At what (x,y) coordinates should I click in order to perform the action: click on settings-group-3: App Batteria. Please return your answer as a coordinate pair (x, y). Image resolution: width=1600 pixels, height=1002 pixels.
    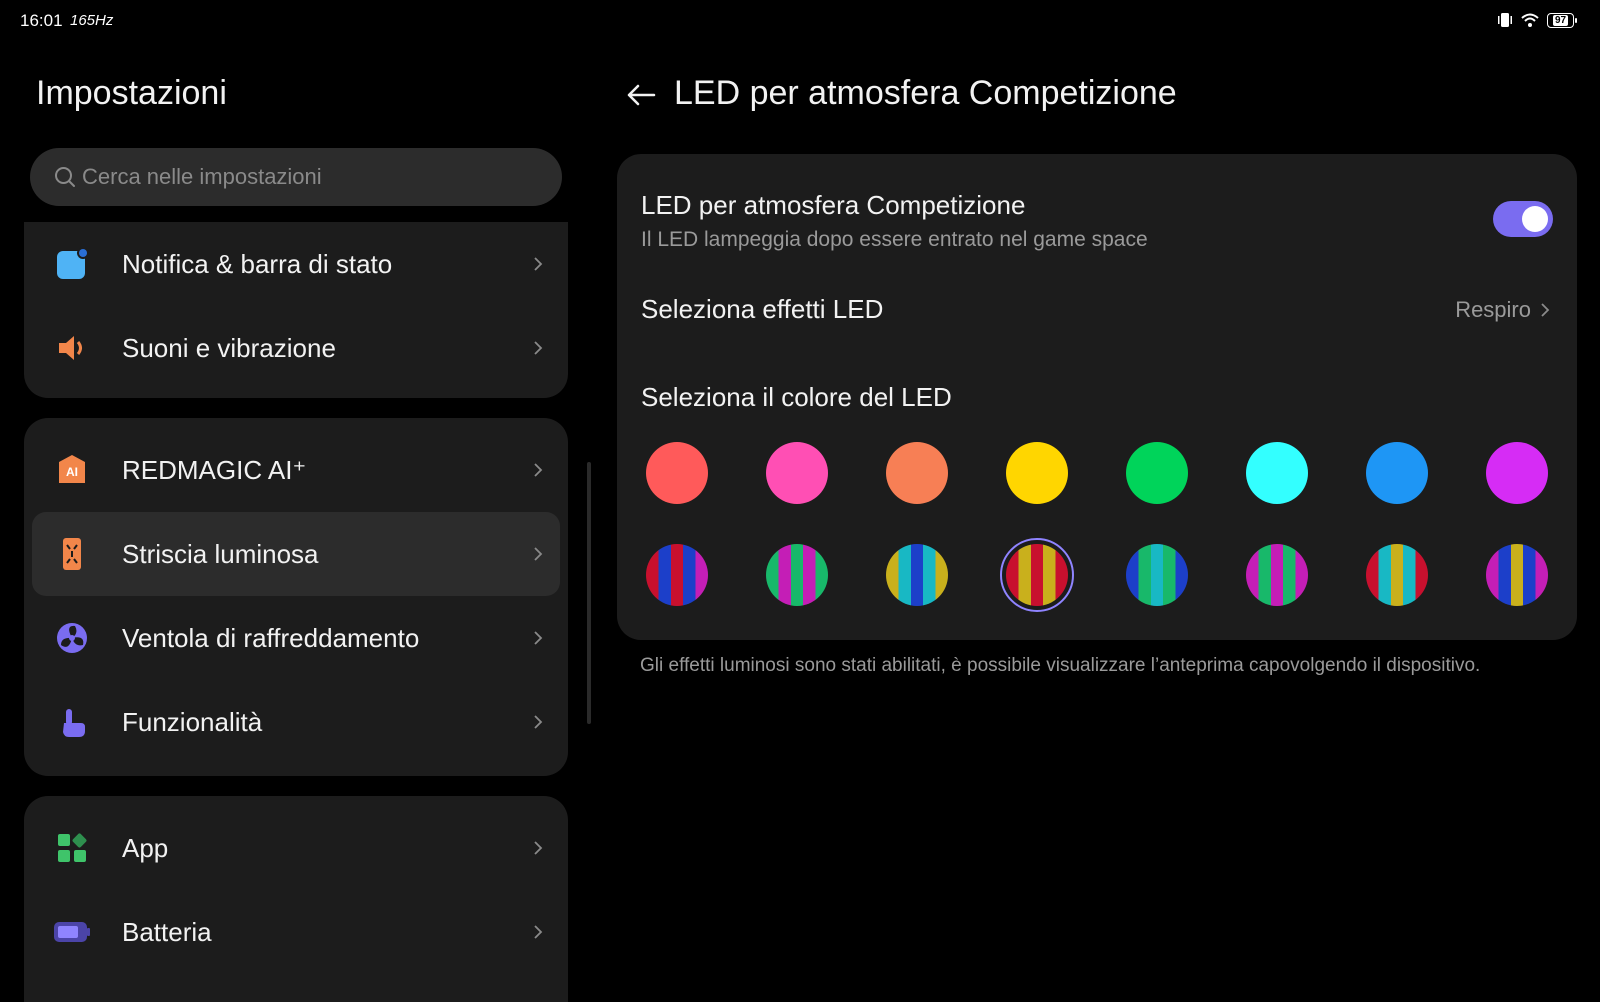
    Looking at the image, I should click on (296, 899).